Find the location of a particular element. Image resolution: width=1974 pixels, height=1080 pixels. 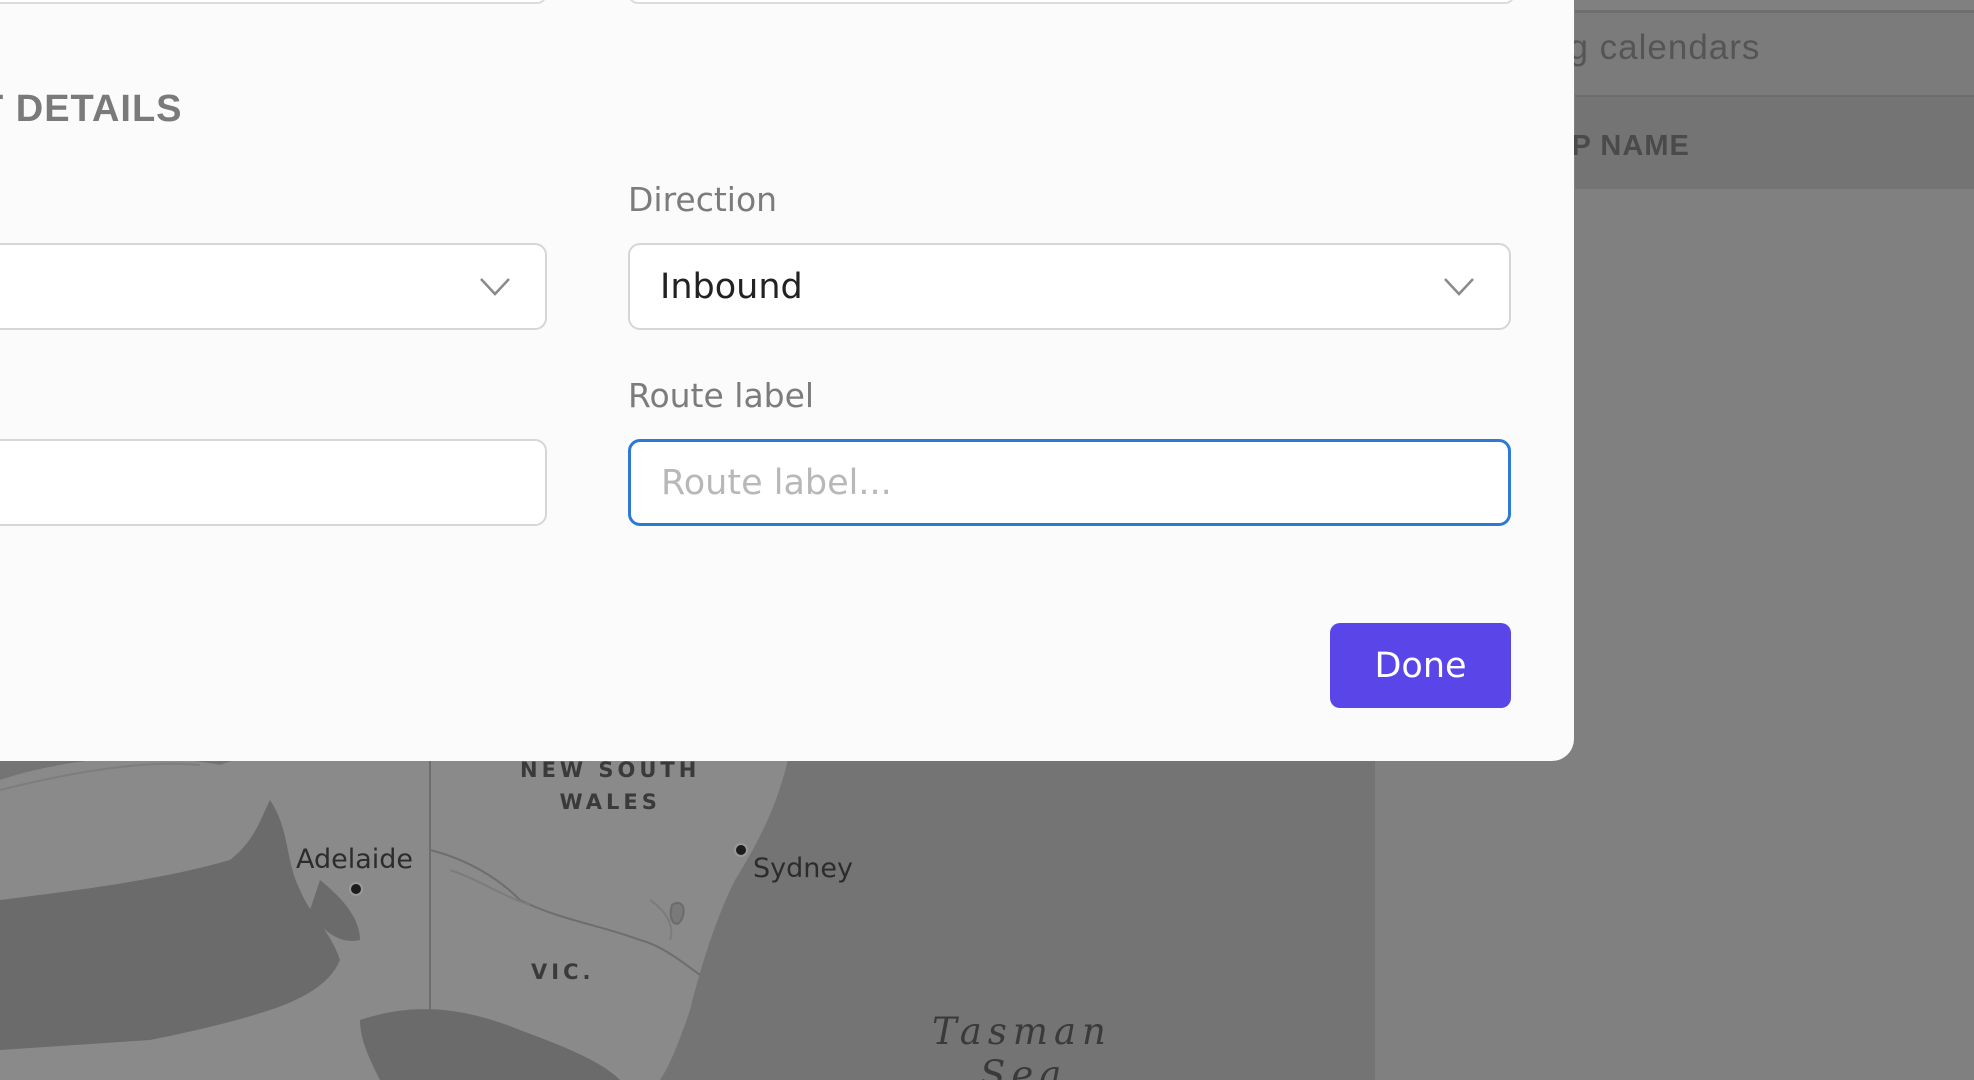

map-region-label: VIC. is located at coordinates (563, 972).